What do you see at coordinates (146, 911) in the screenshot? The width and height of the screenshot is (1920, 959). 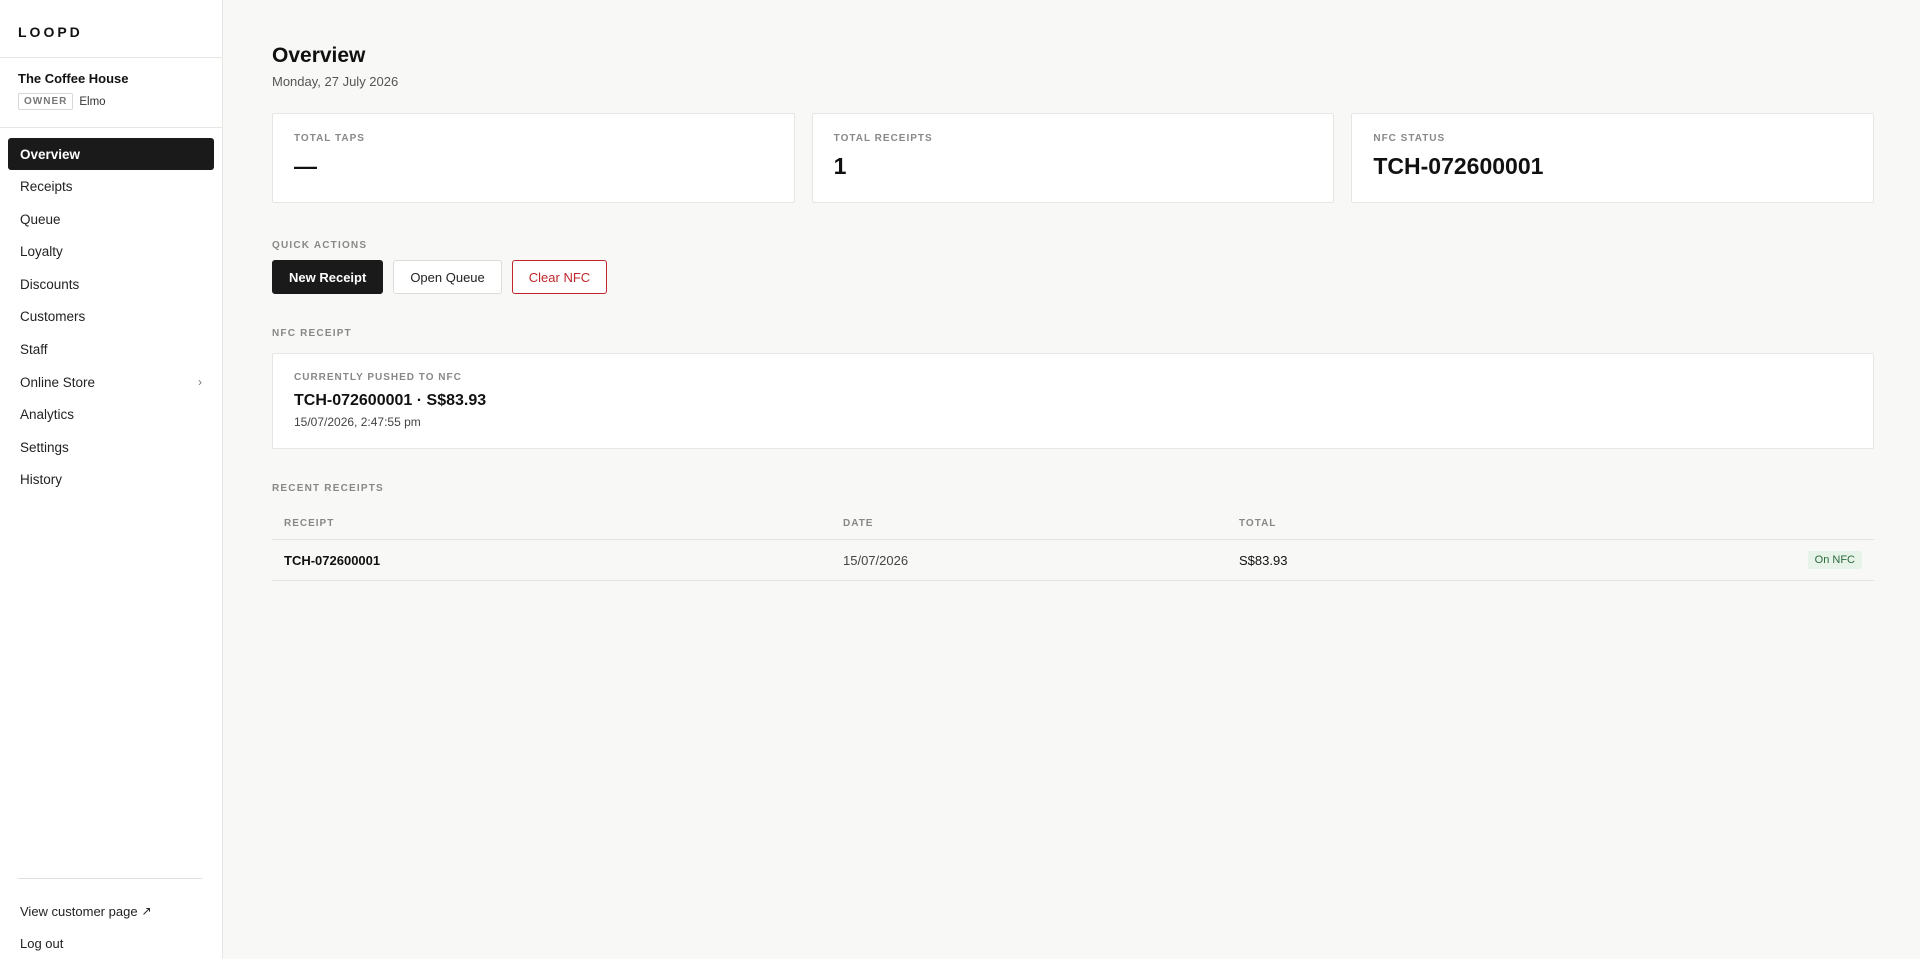 I see `external-link-icon: ↗` at bounding box center [146, 911].